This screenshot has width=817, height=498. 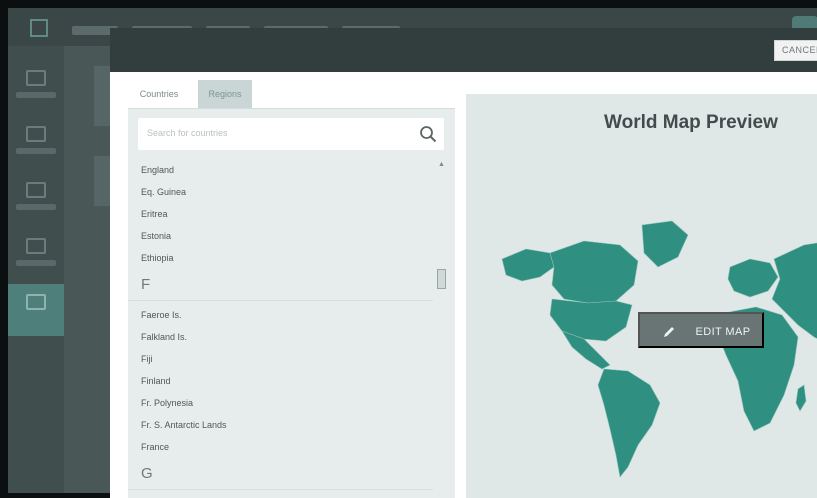 What do you see at coordinates (441, 279) in the screenshot?
I see `scrollbar-thumb` at bounding box center [441, 279].